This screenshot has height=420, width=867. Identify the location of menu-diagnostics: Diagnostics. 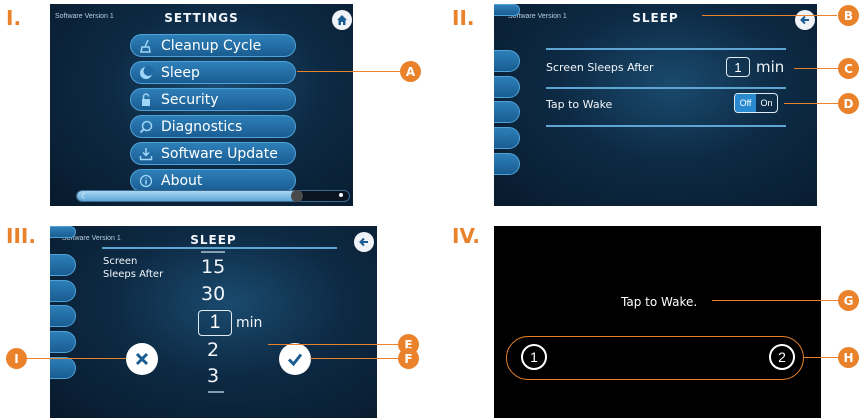
(213, 126).